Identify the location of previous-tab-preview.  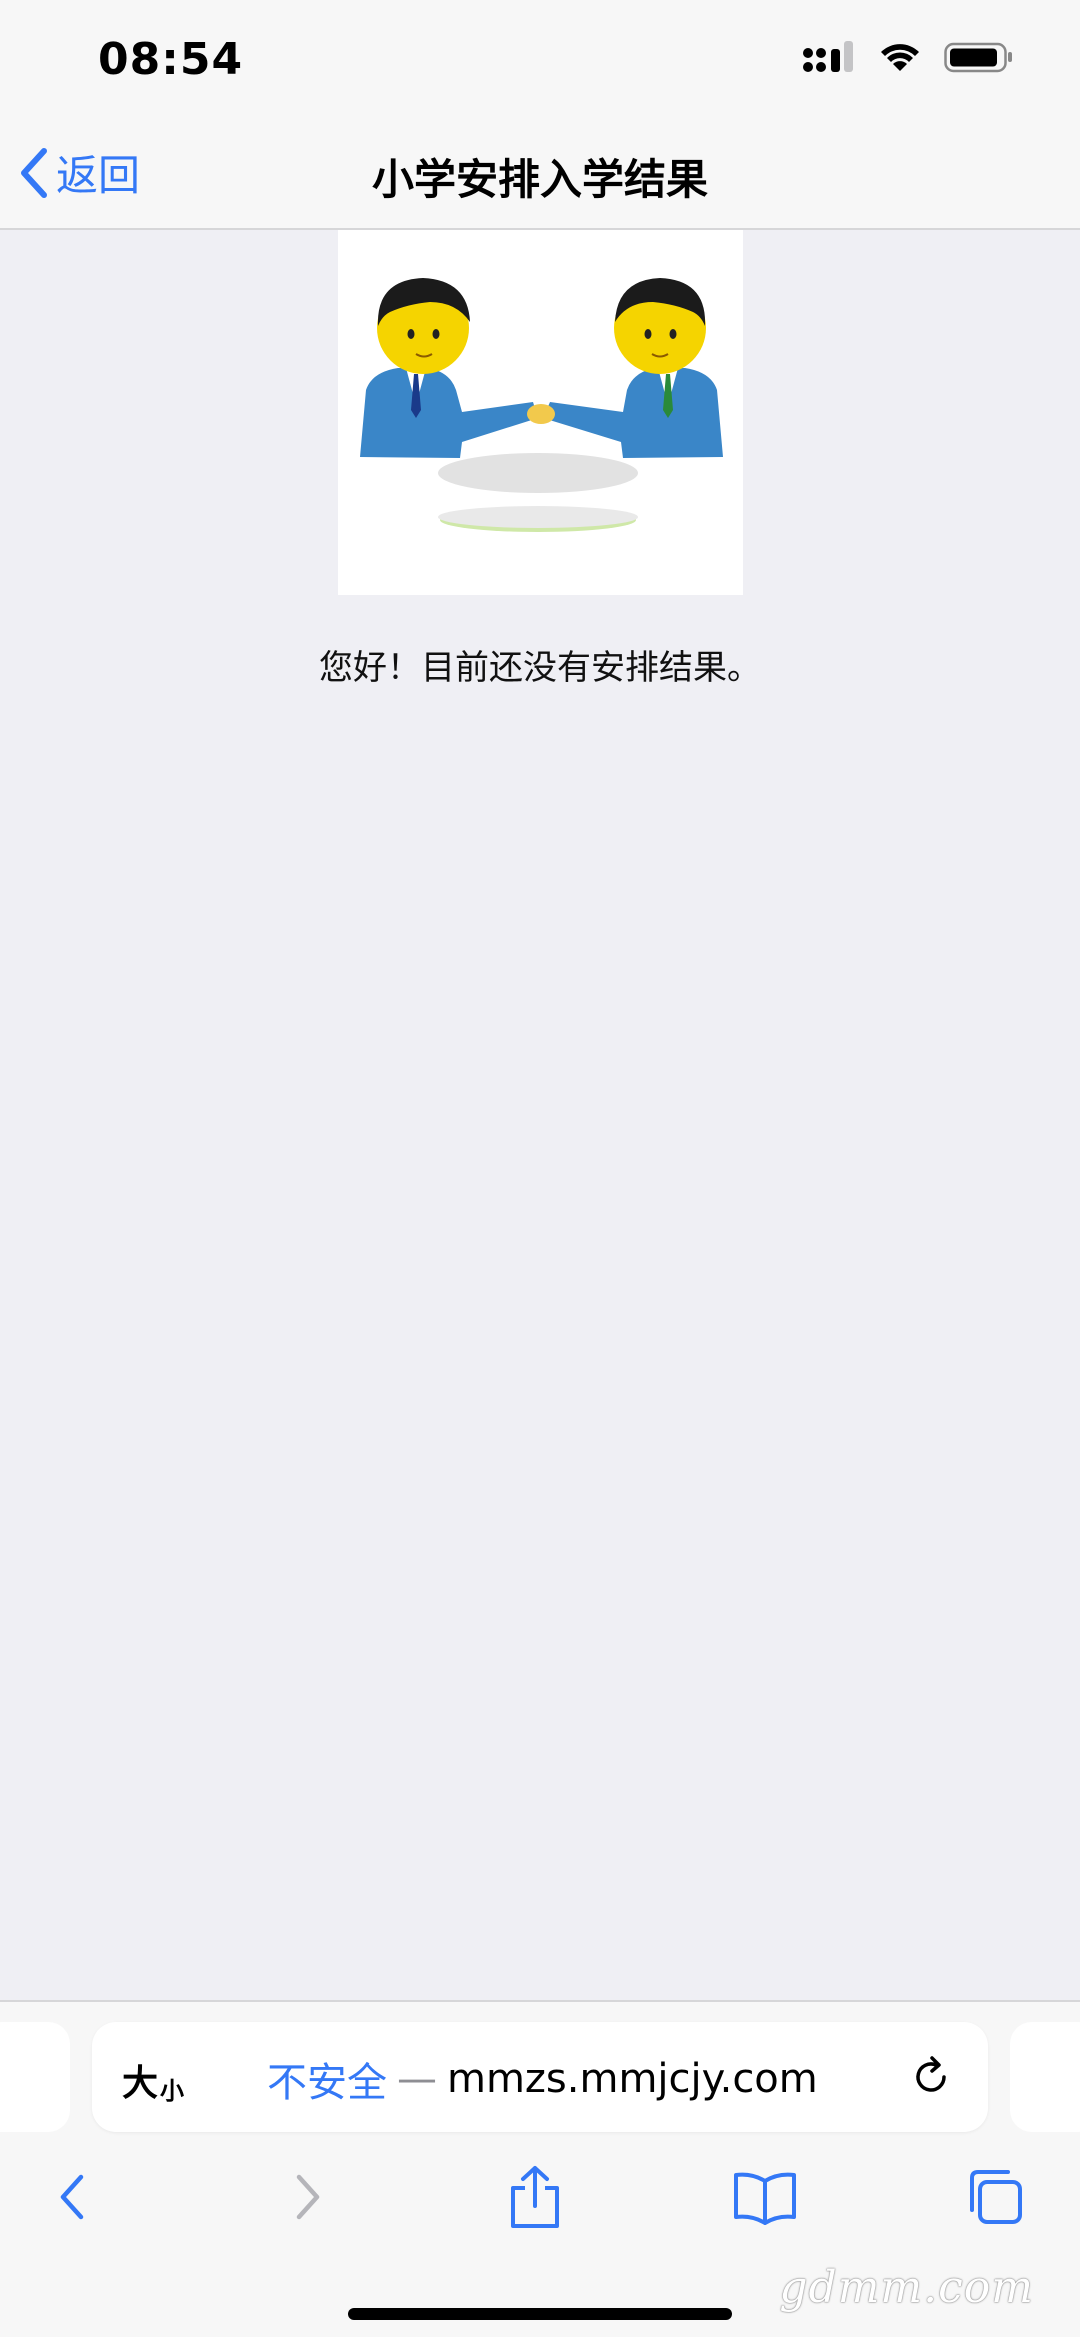
(35, 2077).